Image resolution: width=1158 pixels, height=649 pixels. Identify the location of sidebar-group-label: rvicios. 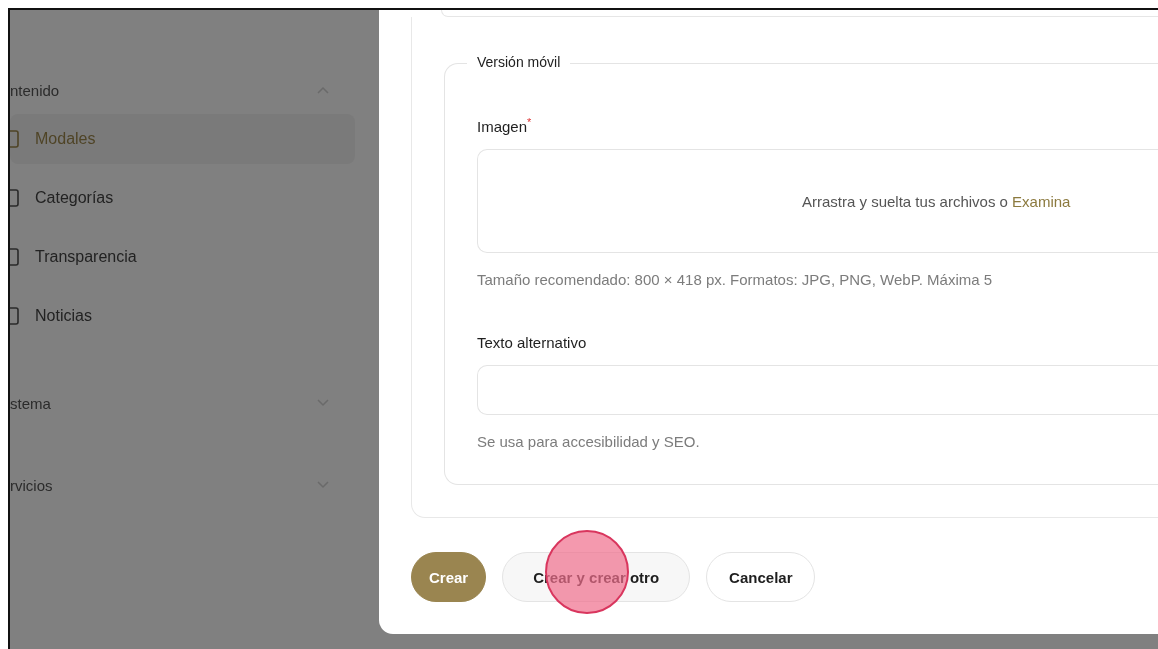
(31, 485).